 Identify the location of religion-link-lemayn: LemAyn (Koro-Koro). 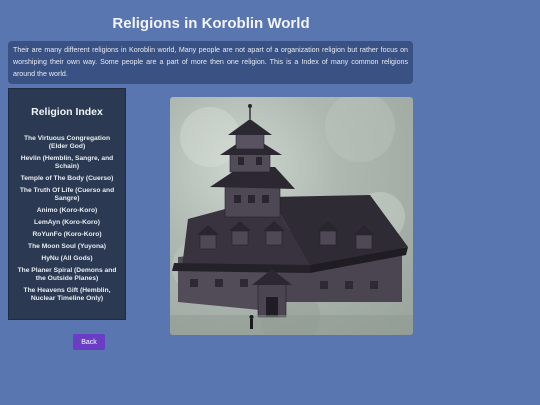
(67, 223).